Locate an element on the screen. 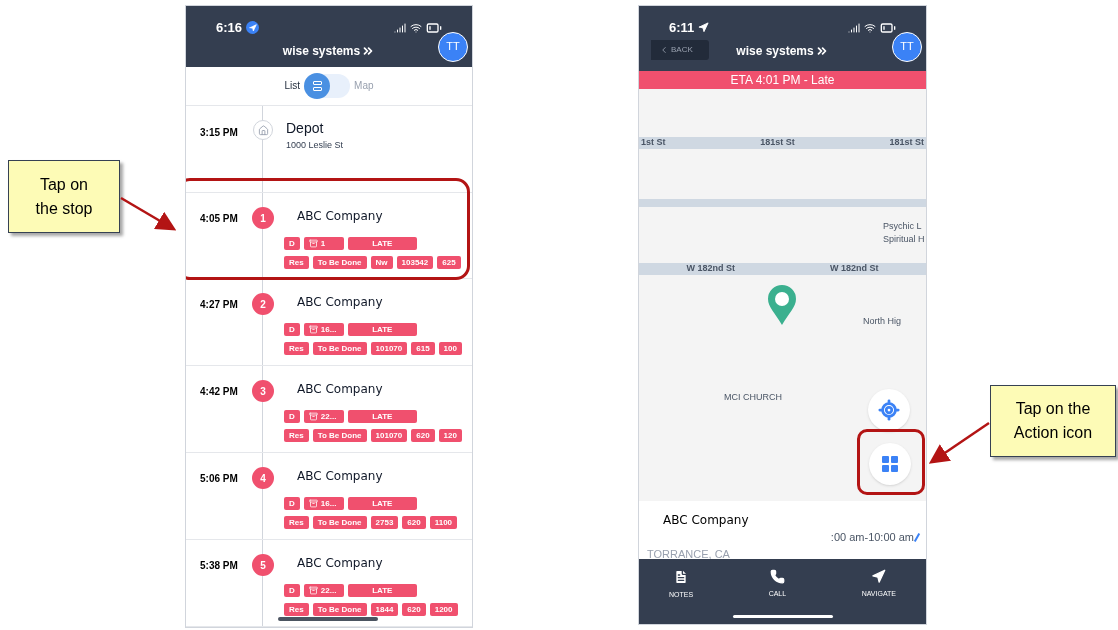 Image resolution: width=1118 pixels, height=630 pixels. crosshair-icon is located at coordinates (889, 410).